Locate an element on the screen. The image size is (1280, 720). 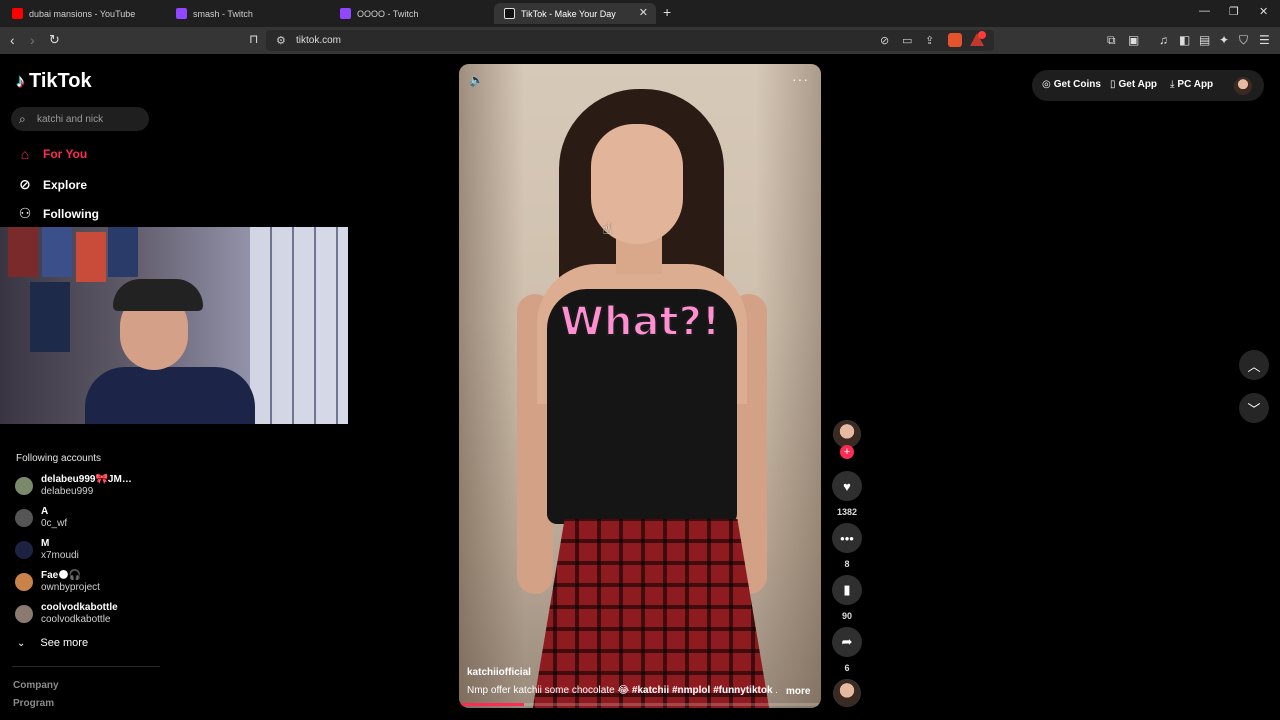
search-input is located at coordinates (91, 119).